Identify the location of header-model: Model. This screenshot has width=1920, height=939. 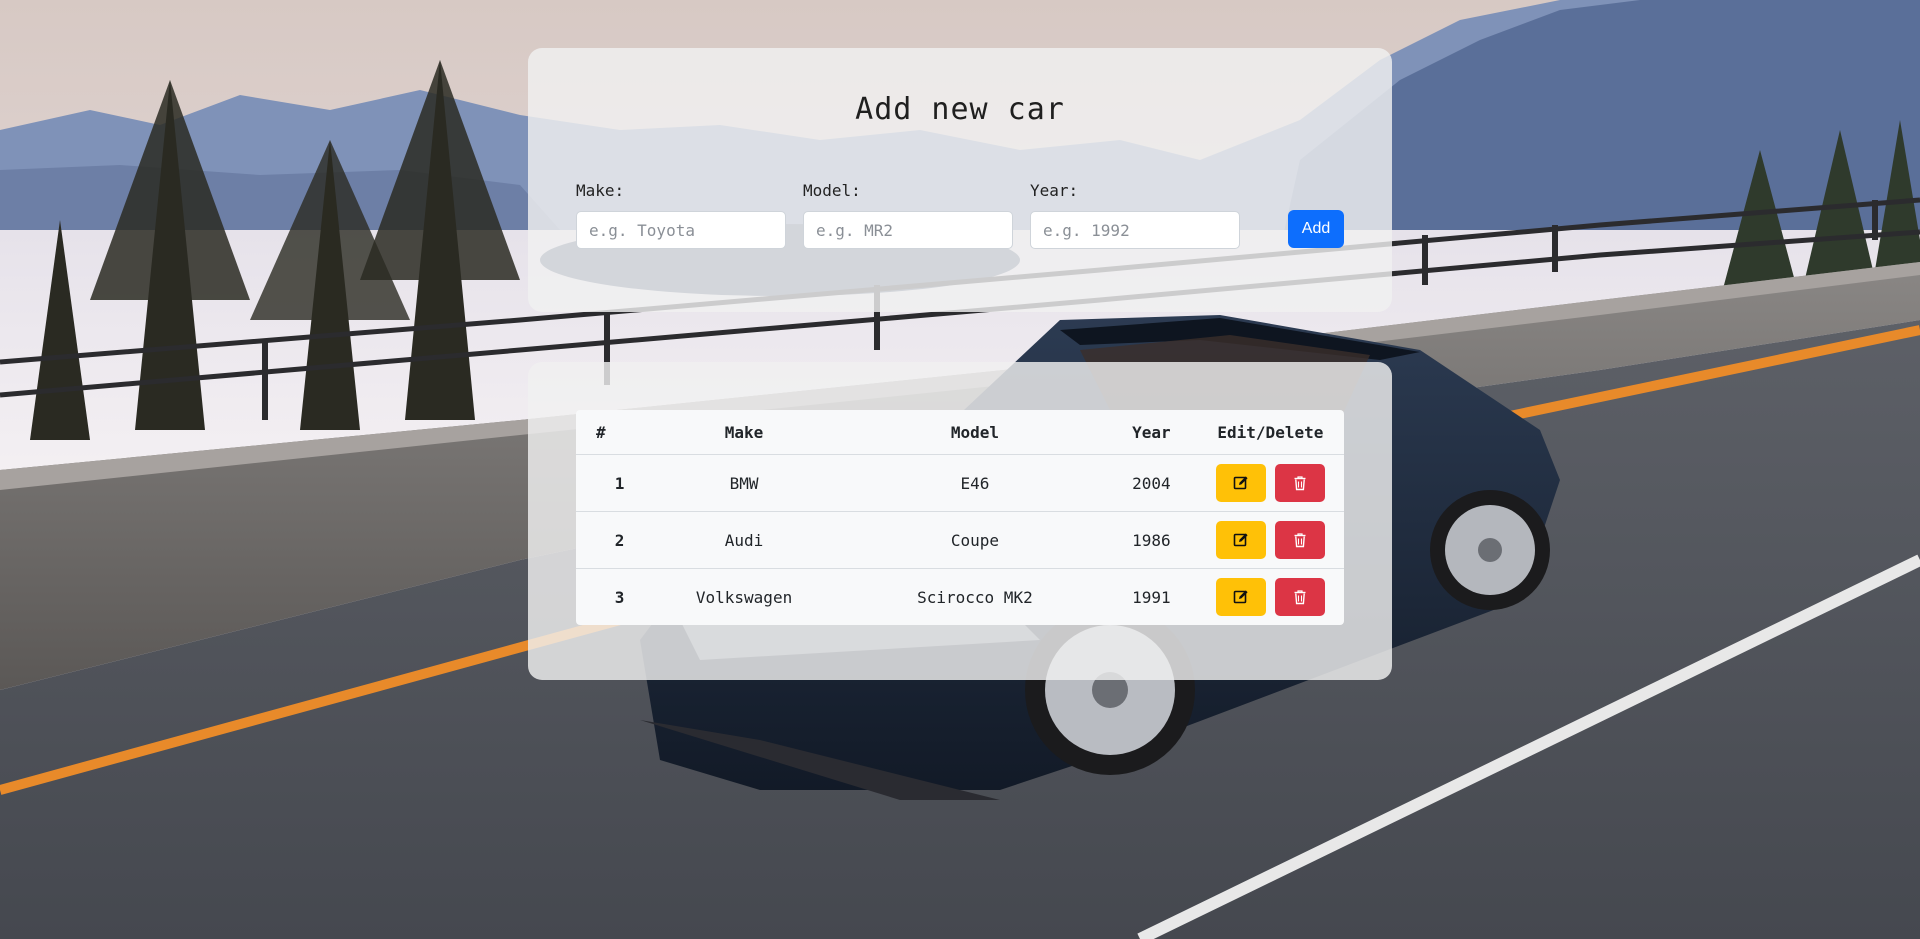
(974, 432).